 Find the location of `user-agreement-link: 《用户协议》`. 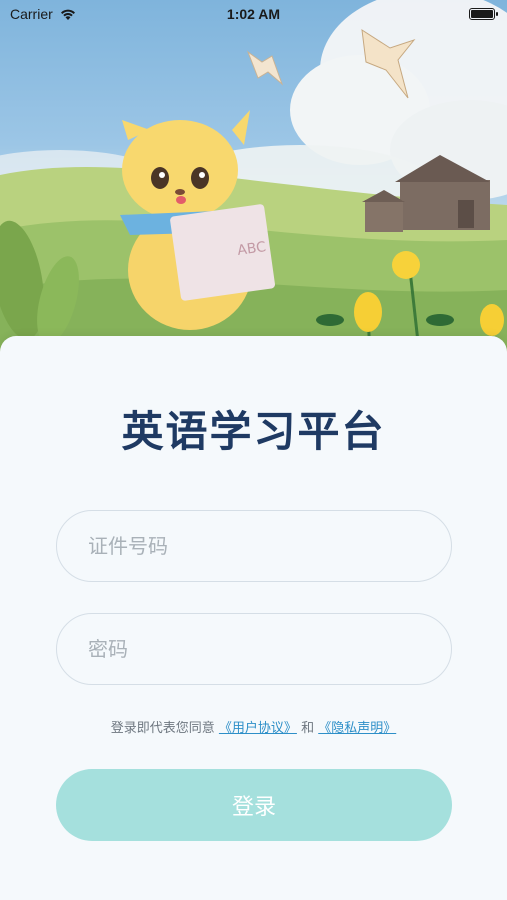

user-agreement-link: 《用户协议》 is located at coordinates (258, 728).